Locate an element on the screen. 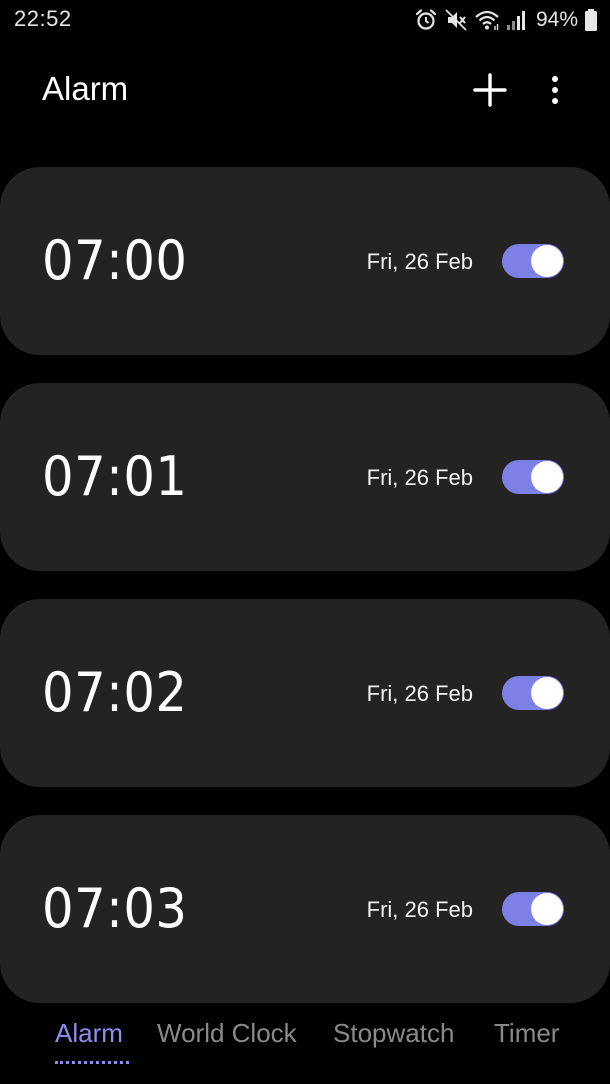 The image size is (610, 1084). battery-percent: 94% is located at coordinates (556, 19).